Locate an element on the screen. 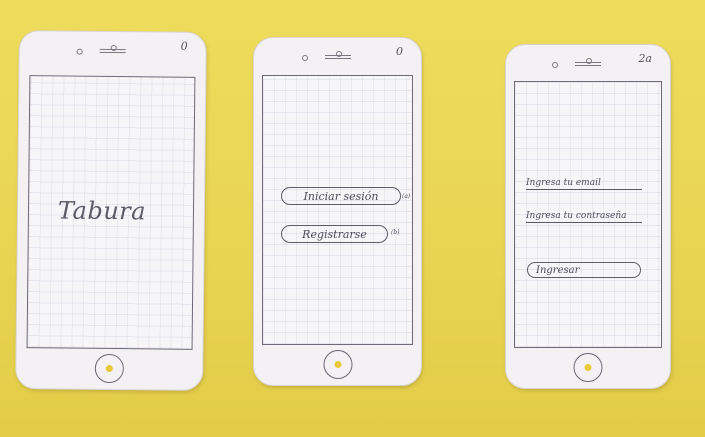 This screenshot has height=437, width=705. login-tag: (a) is located at coordinates (406, 196).